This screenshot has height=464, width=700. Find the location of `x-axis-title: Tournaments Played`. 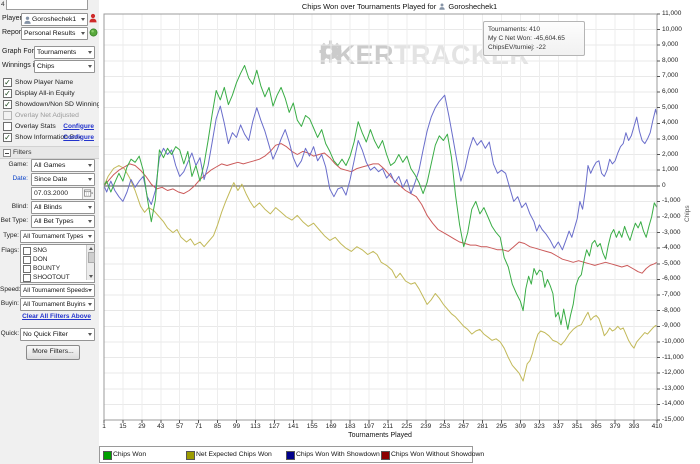

x-axis-title: Tournaments Played is located at coordinates (380, 435).